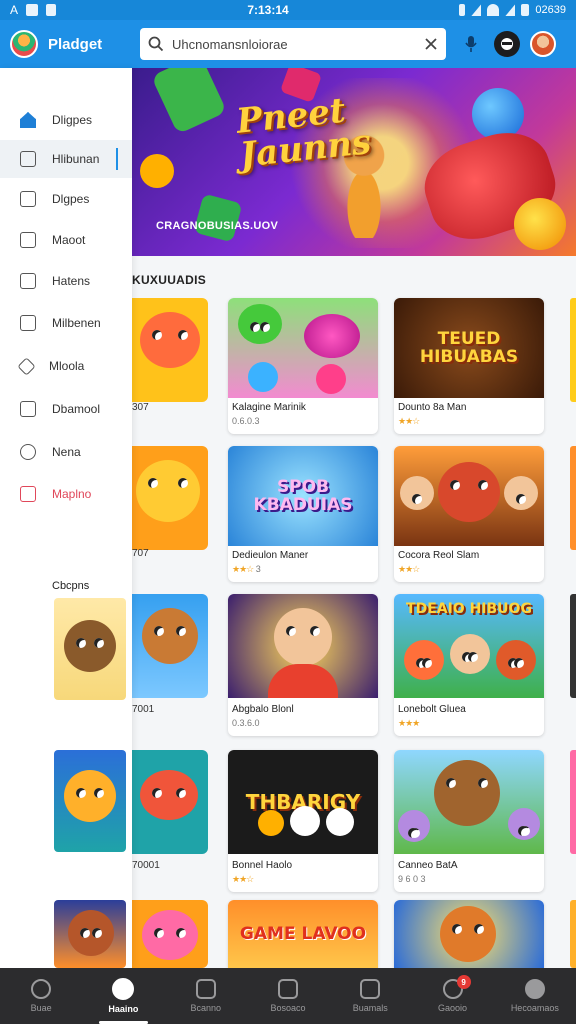 The height and width of the screenshot is (1024, 576). I want to click on game-title: Abgbalo Blonl, so click(263, 709).